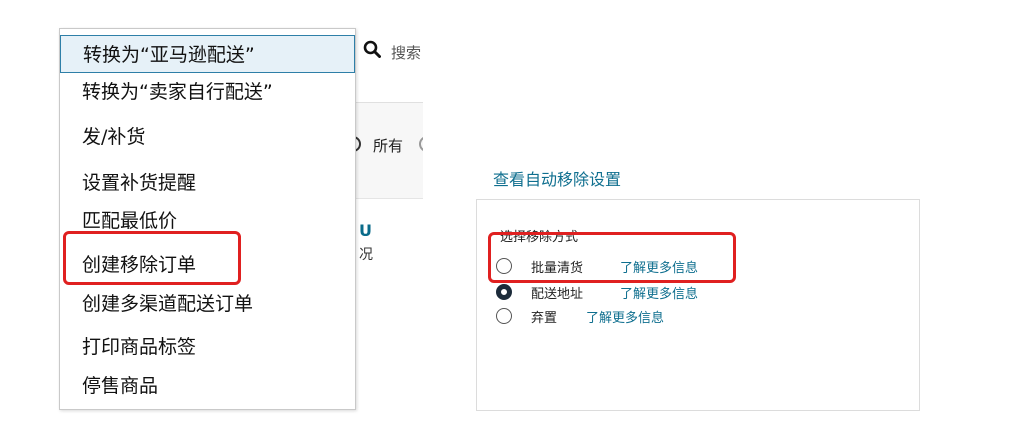  What do you see at coordinates (372, 49) in the screenshot?
I see `search-icon` at bounding box center [372, 49].